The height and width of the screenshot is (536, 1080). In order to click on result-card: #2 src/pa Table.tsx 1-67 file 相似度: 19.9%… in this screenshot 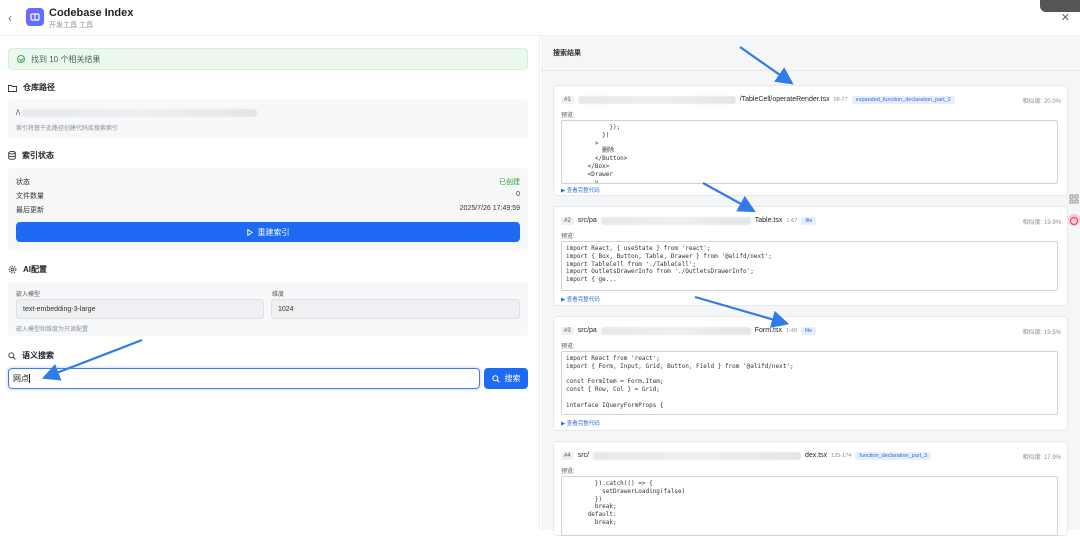, I will do `click(810, 256)`.